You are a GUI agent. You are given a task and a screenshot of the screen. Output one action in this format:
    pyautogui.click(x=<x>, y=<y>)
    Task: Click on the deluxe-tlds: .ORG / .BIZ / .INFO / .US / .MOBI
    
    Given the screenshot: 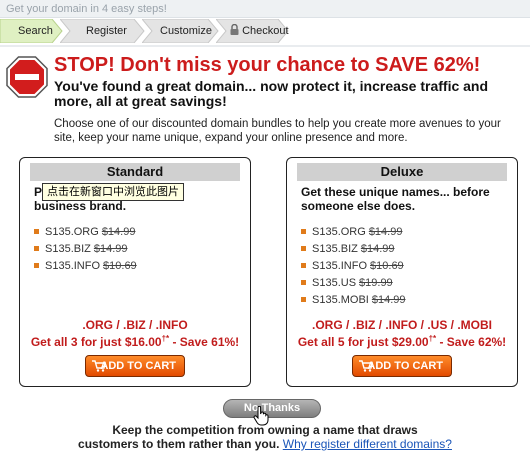 What is the action you would take?
    pyautogui.click(x=401, y=325)
    